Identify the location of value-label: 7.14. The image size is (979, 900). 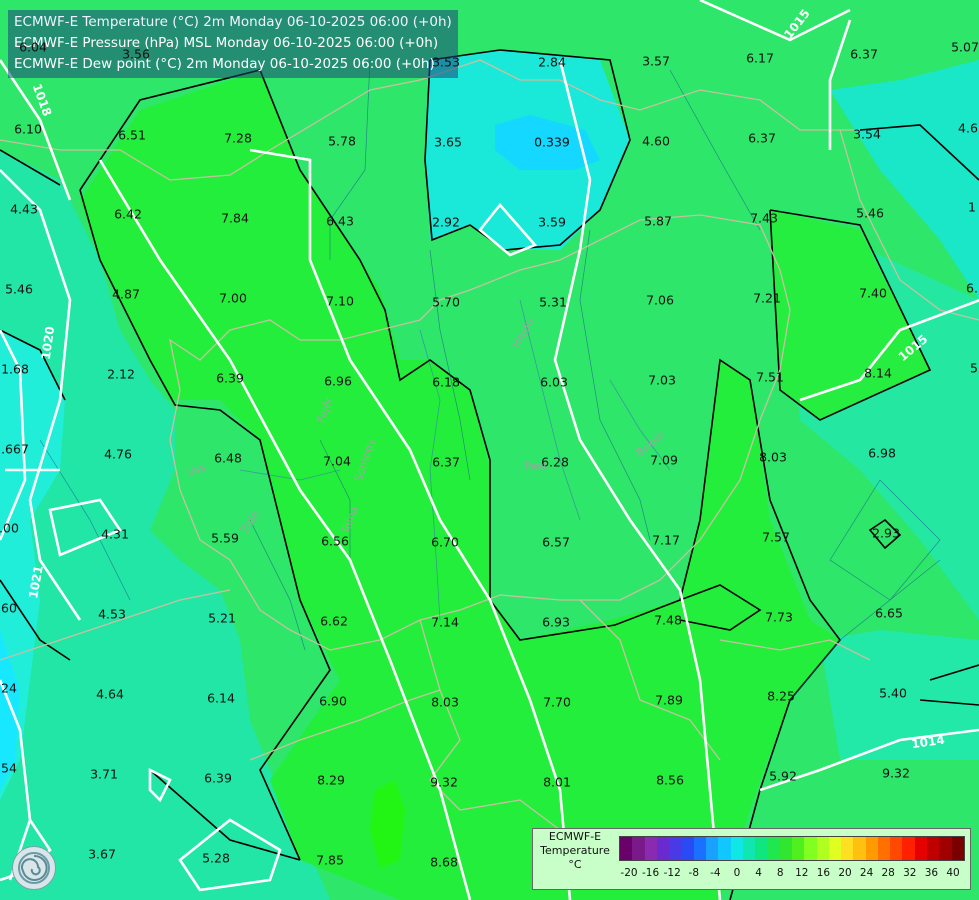
(445, 622).